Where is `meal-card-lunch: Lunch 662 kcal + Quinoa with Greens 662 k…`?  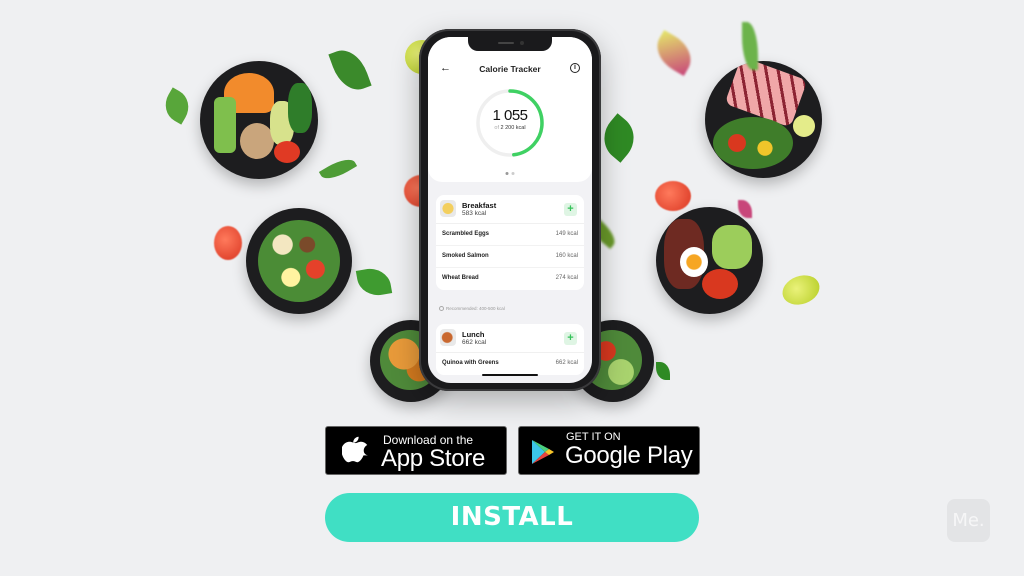
meal-card-lunch: Lunch 662 kcal + Quinoa with Greens 662 k… is located at coordinates (510, 349).